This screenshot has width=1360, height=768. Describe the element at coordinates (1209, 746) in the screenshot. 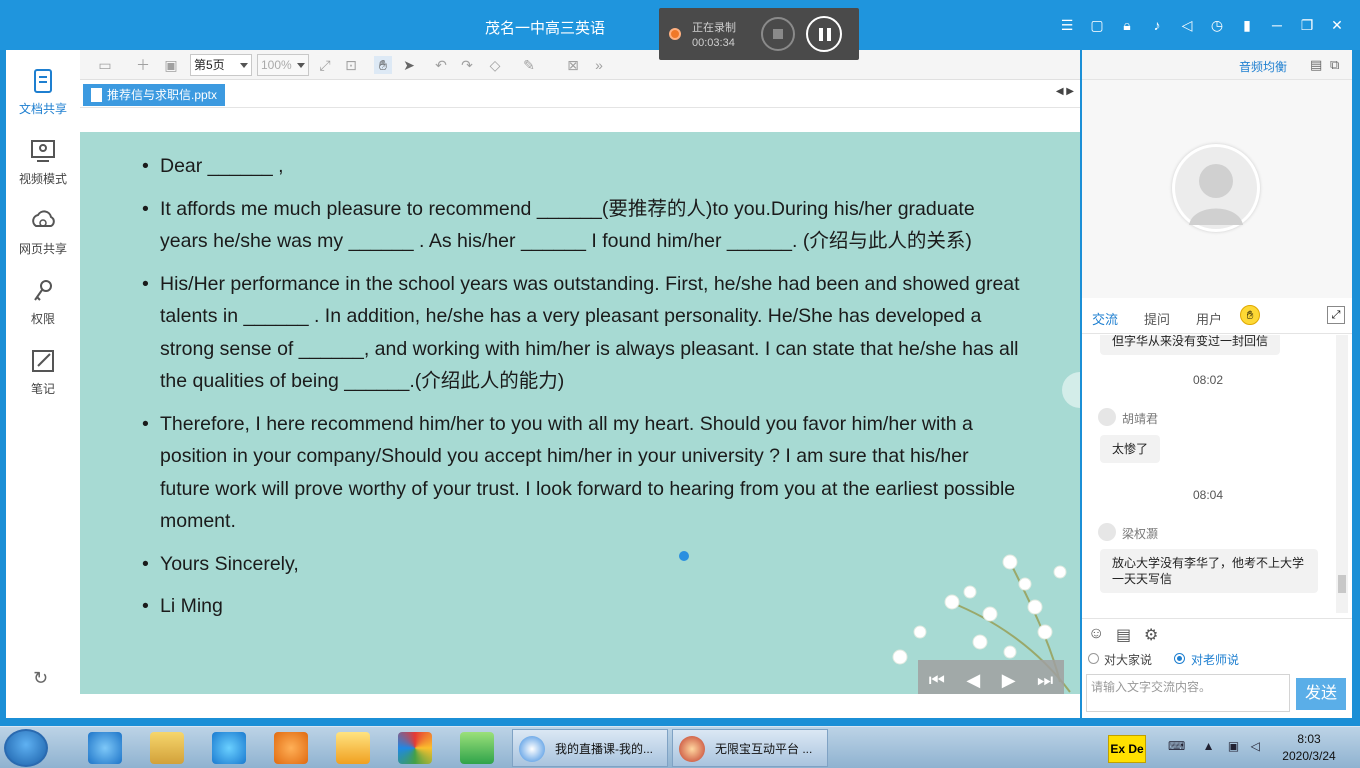

I see `show-hidden-icons: ▲` at that location.